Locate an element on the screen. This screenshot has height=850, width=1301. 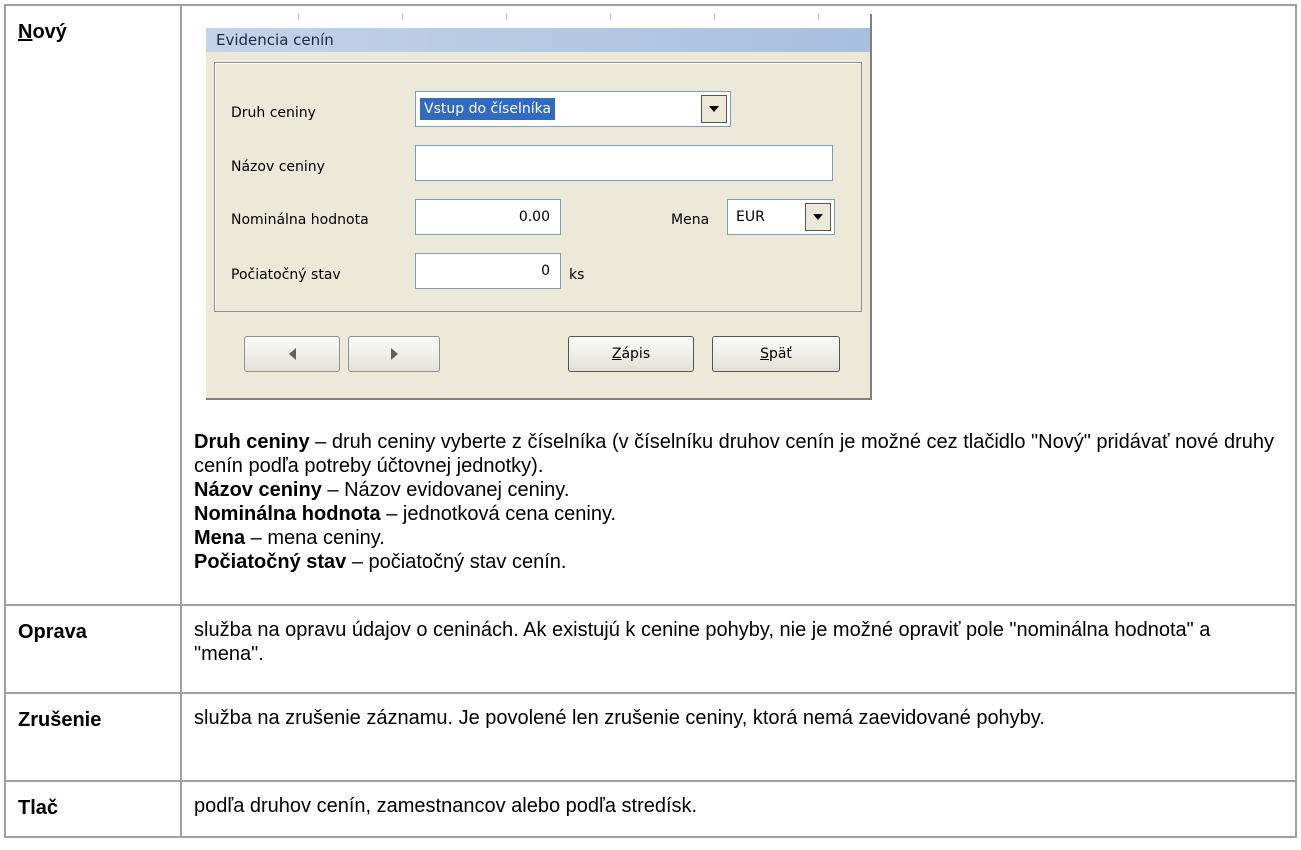
definition-text: – počiatočný stav cenín. is located at coordinates (456, 562).